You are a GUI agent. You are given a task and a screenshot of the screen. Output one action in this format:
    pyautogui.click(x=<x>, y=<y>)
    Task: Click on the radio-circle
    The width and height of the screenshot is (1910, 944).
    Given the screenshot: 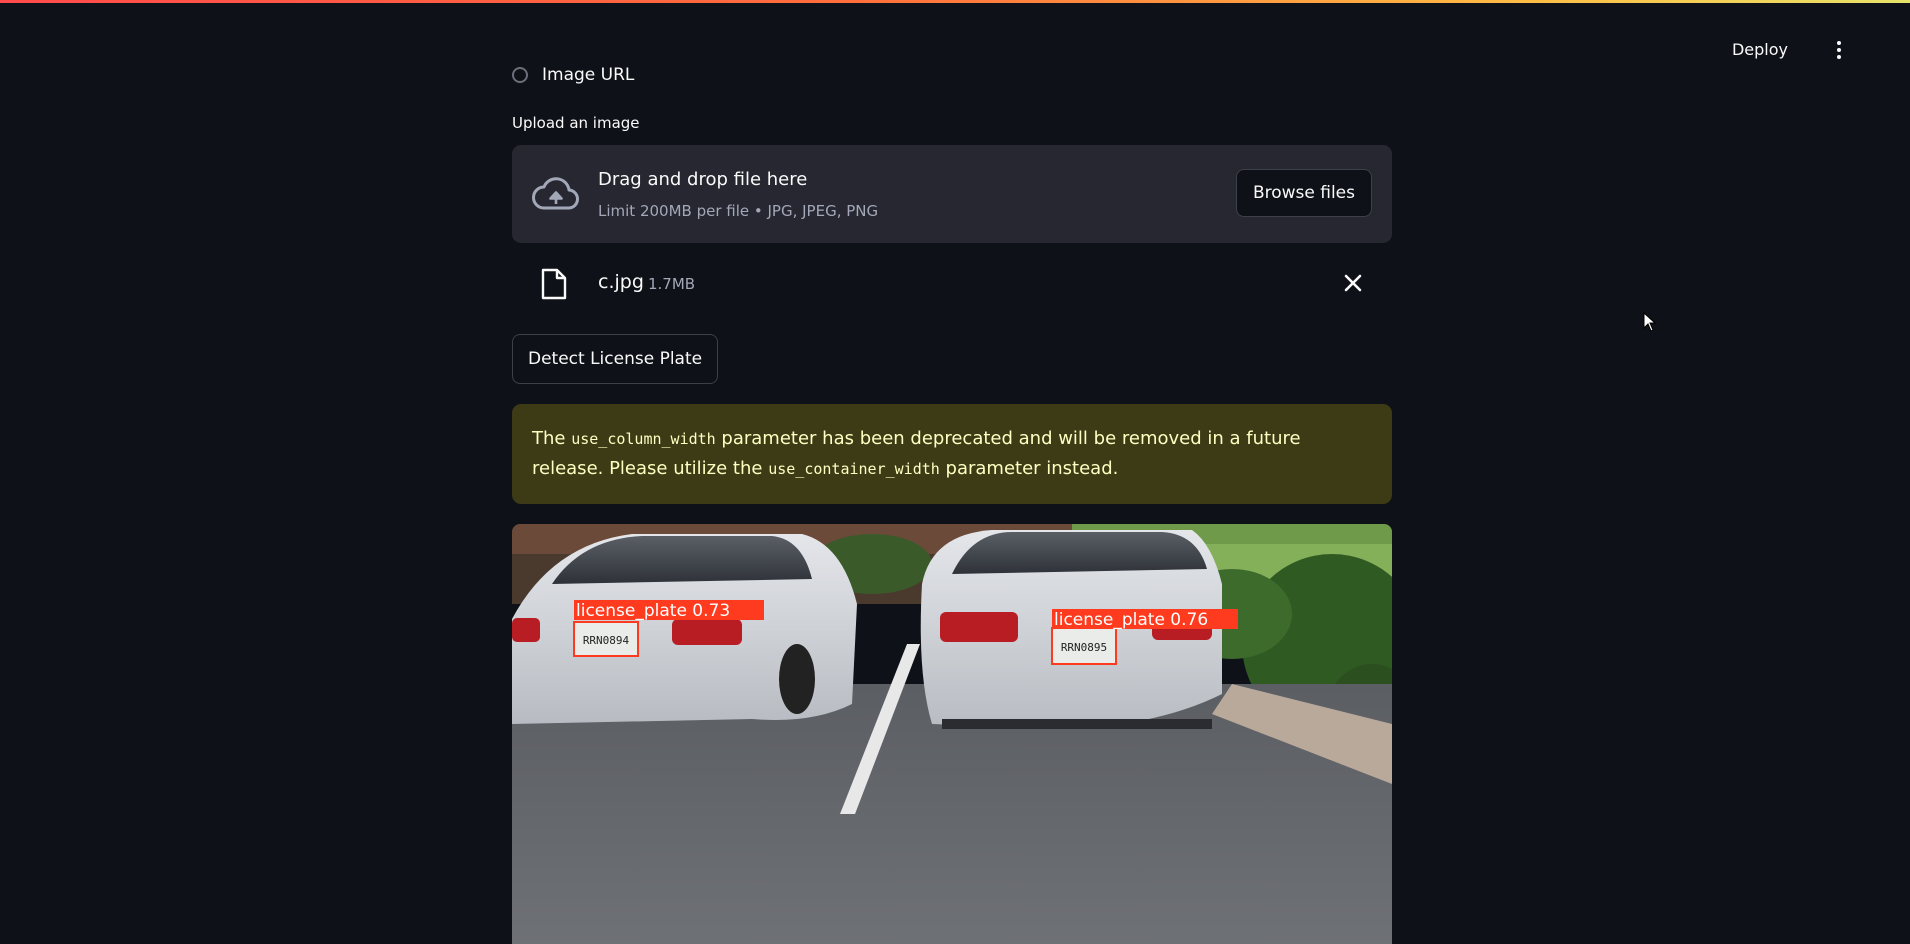 What is the action you would take?
    pyautogui.click(x=520, y=75)
    